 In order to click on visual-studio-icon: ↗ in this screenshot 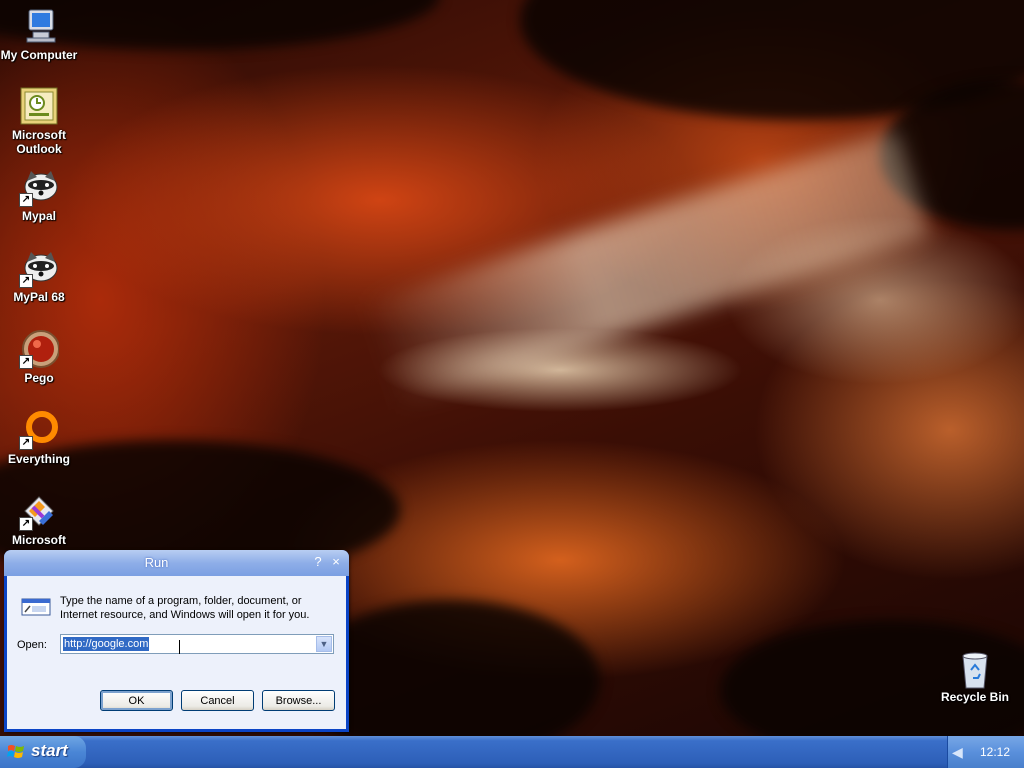, I will do `click(39, 511)`.